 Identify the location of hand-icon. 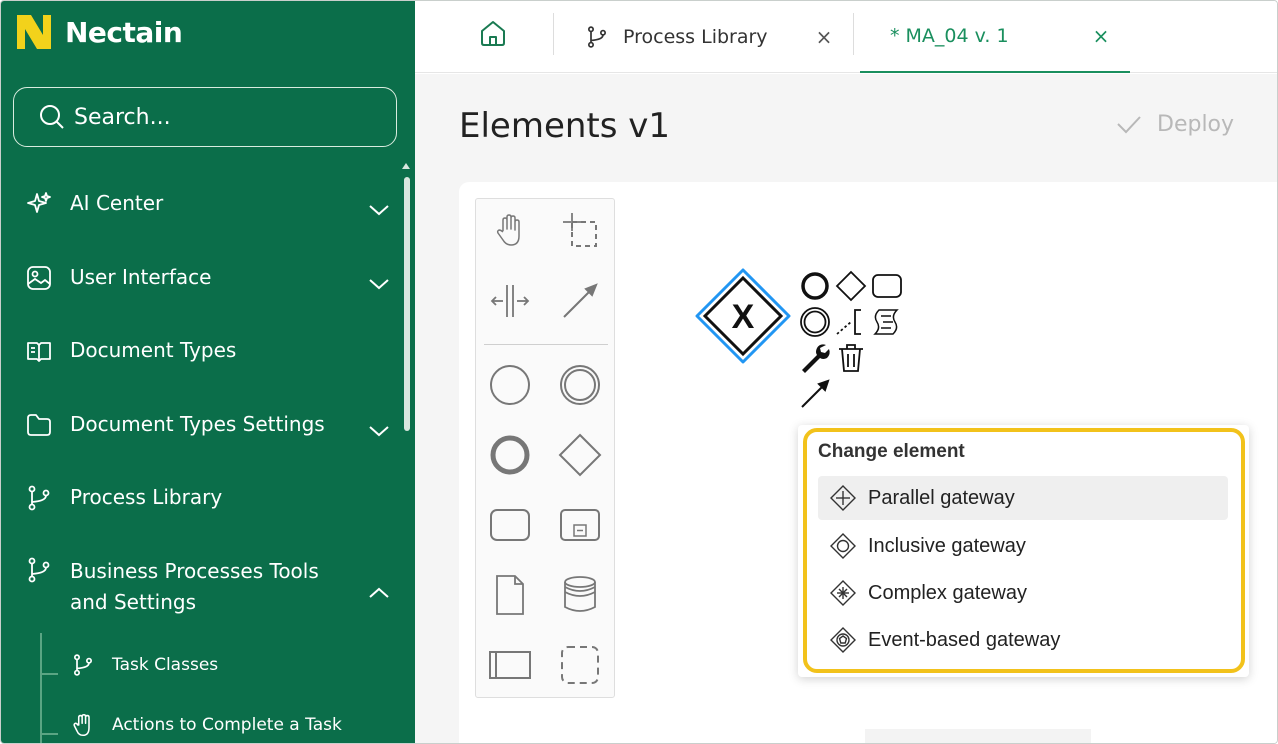
(81, 725).